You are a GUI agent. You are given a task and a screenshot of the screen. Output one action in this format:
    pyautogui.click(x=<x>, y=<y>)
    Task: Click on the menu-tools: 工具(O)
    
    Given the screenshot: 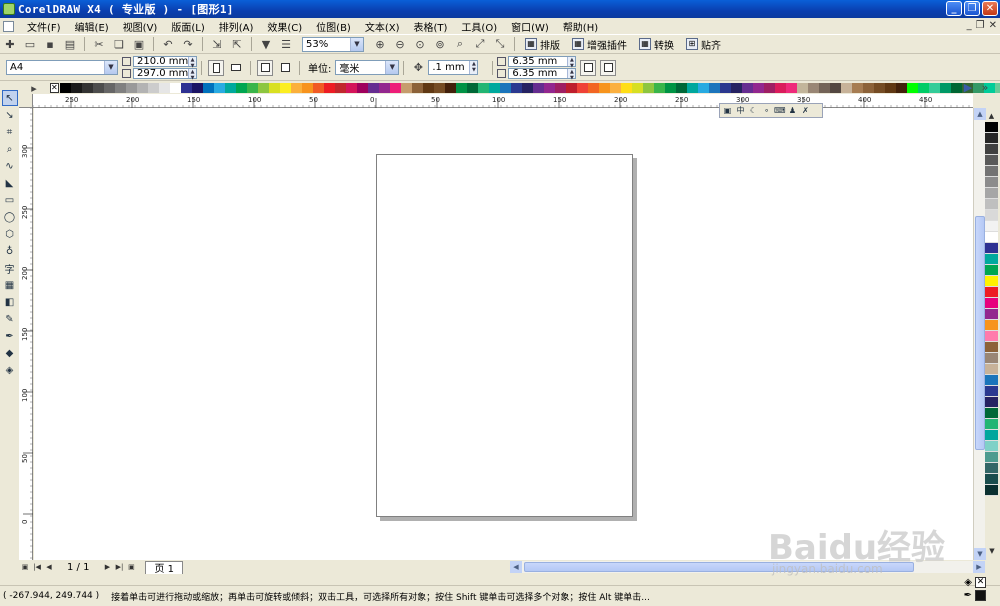 What is the action you would take?
    pyautogui.click(x=479, y=26)
    